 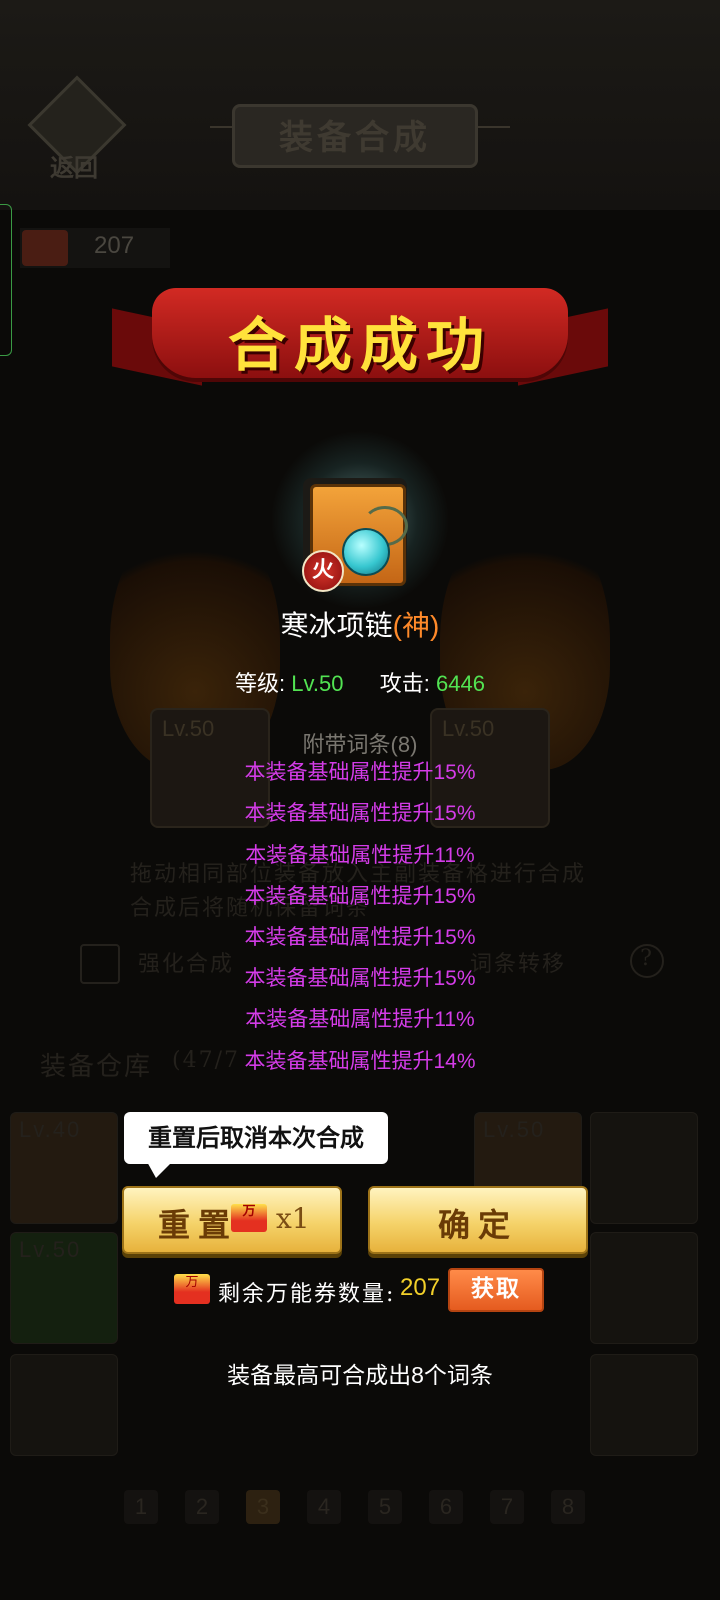 What do you see at coordinates (355, 138) in the screenshot?
I see `page-title: 装备合成` at bounding box center [355, 138].